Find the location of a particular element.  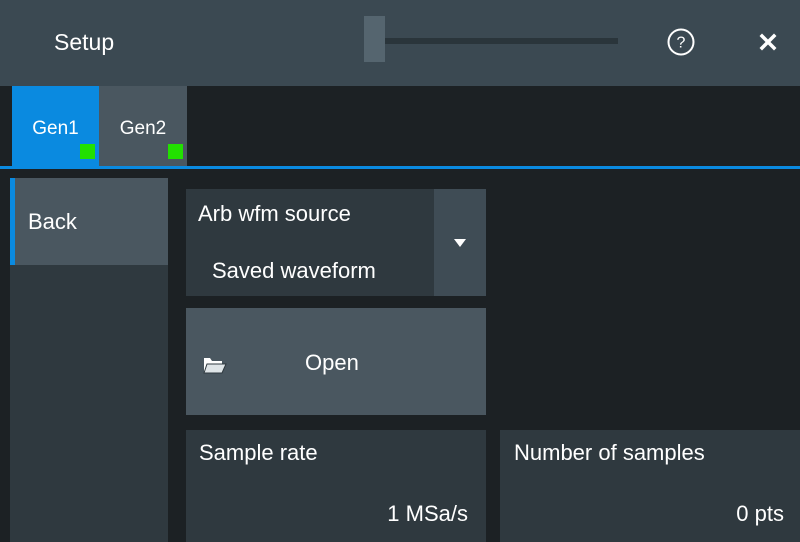

position-slider-handle is located at coordinates (374, 39).